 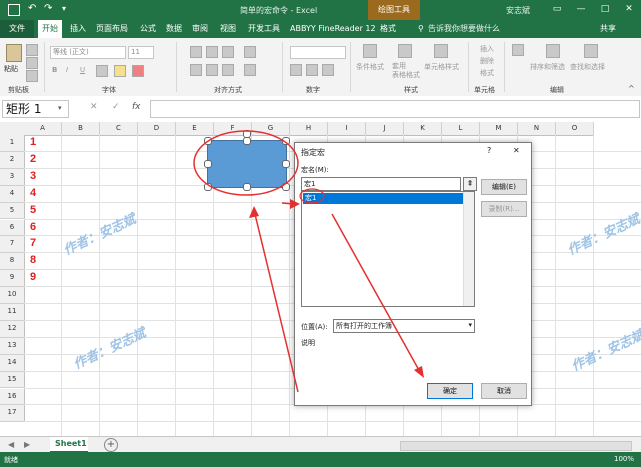 I want to click on sheet-prev-icon: ◀, so click(x=11, y=444).